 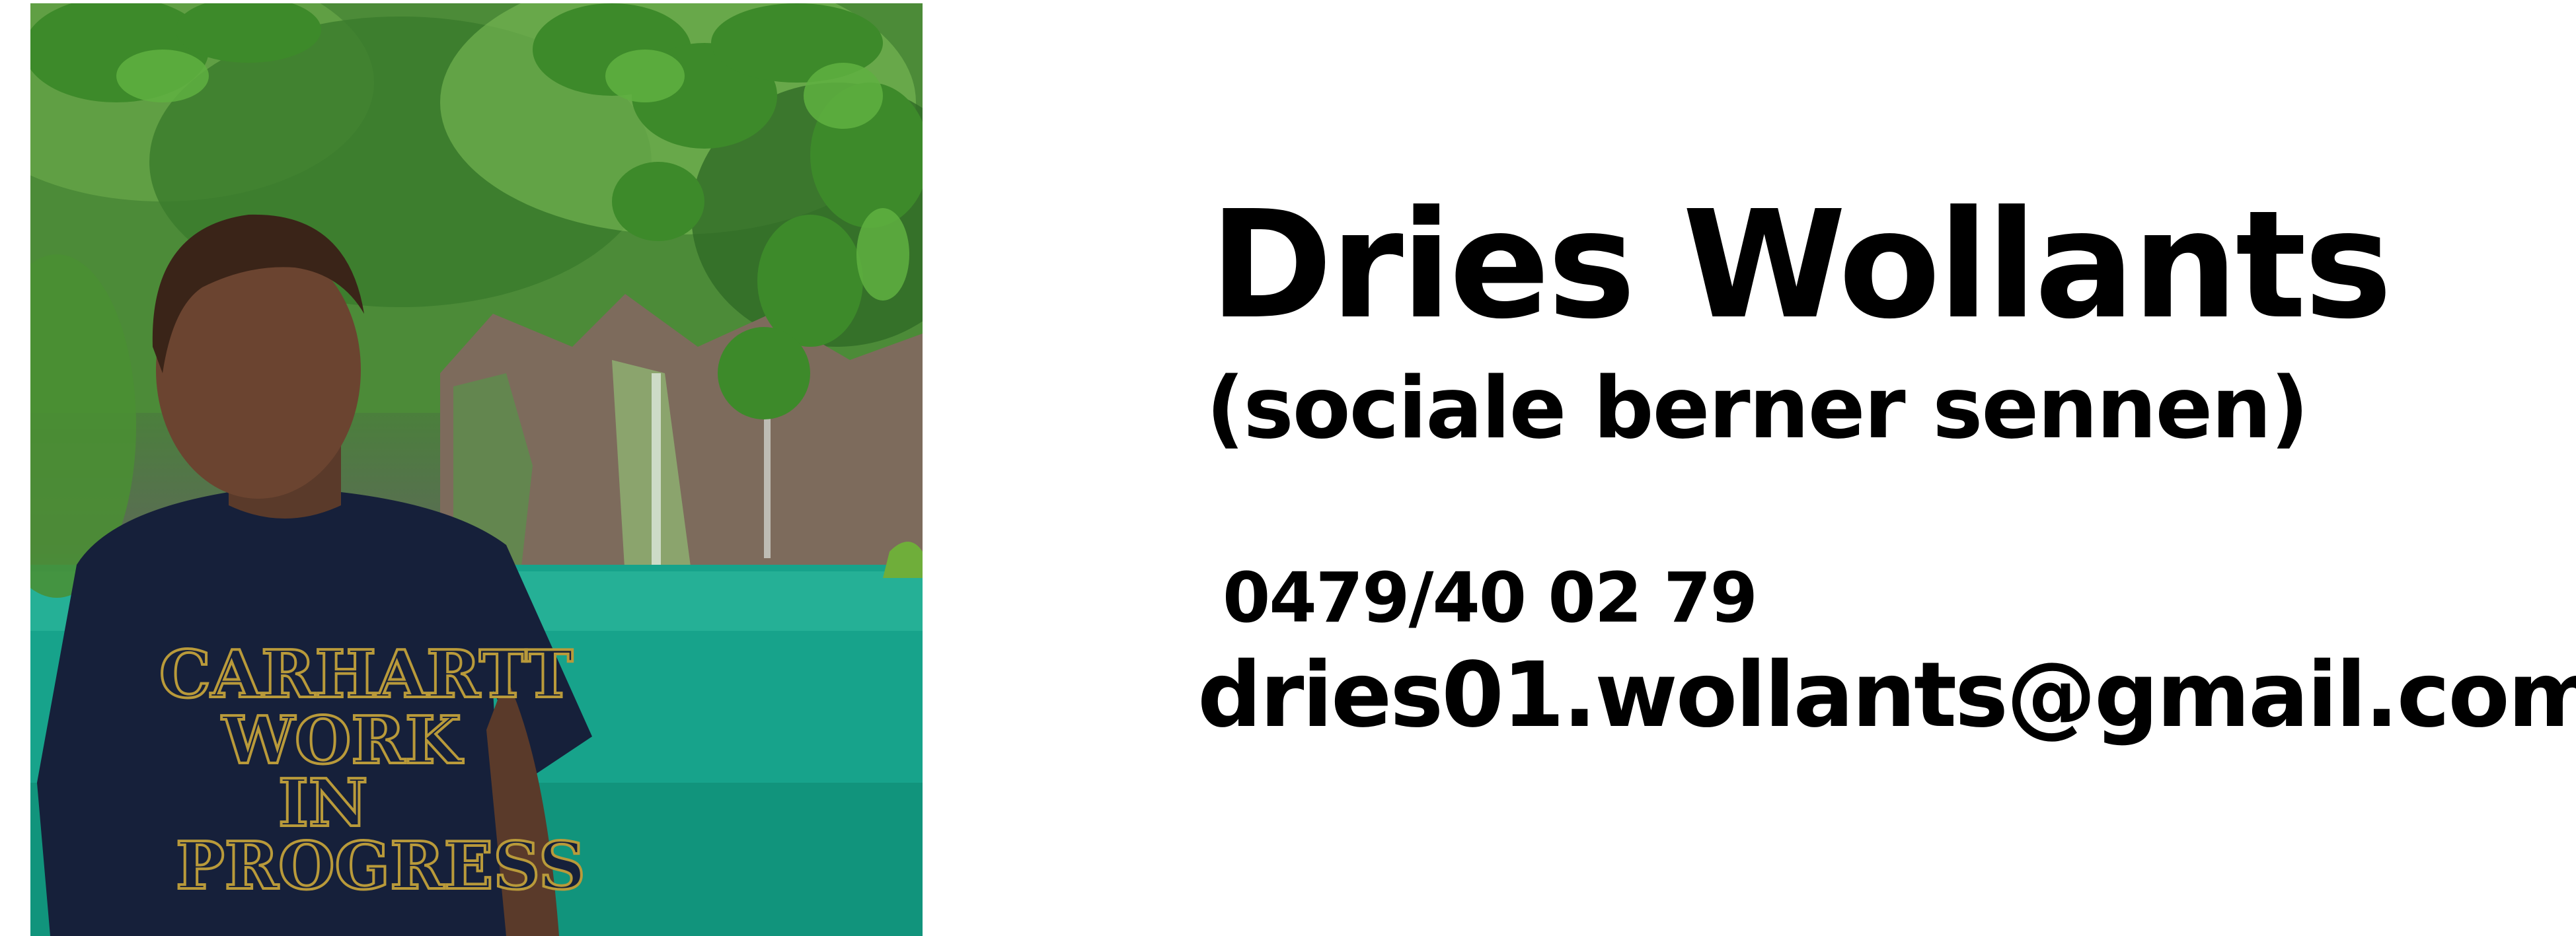 I want to click on contact-subtitle: (sociale berner sennen), so click(x=1757, y=408).